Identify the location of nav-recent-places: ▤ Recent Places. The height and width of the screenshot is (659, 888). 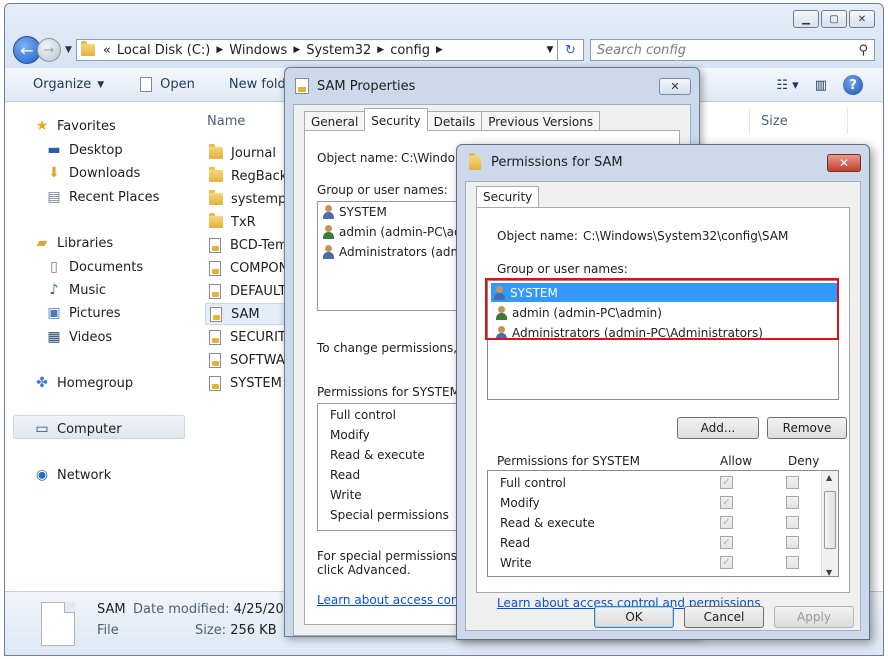
(102, 197).